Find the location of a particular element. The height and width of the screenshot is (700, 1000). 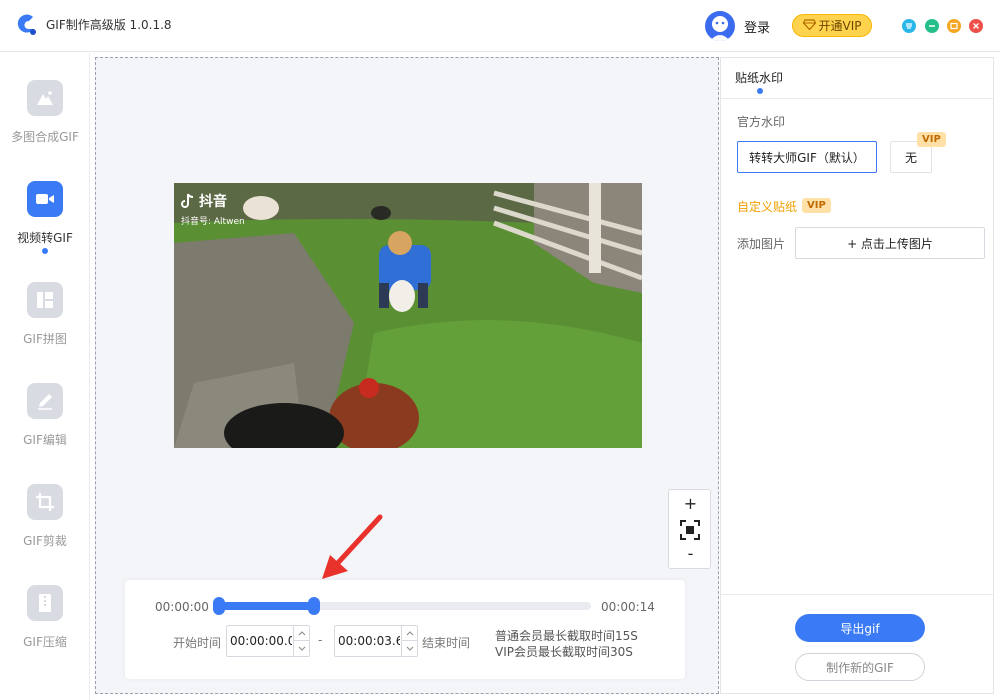

red-arrow-annotation is located at coordinates (353, 550).